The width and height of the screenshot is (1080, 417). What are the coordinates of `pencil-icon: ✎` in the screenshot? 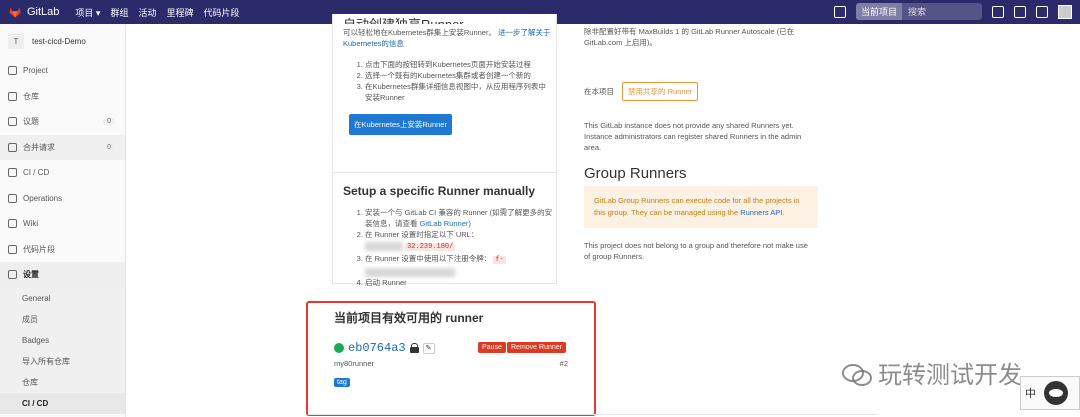 It's located at (428, 348).